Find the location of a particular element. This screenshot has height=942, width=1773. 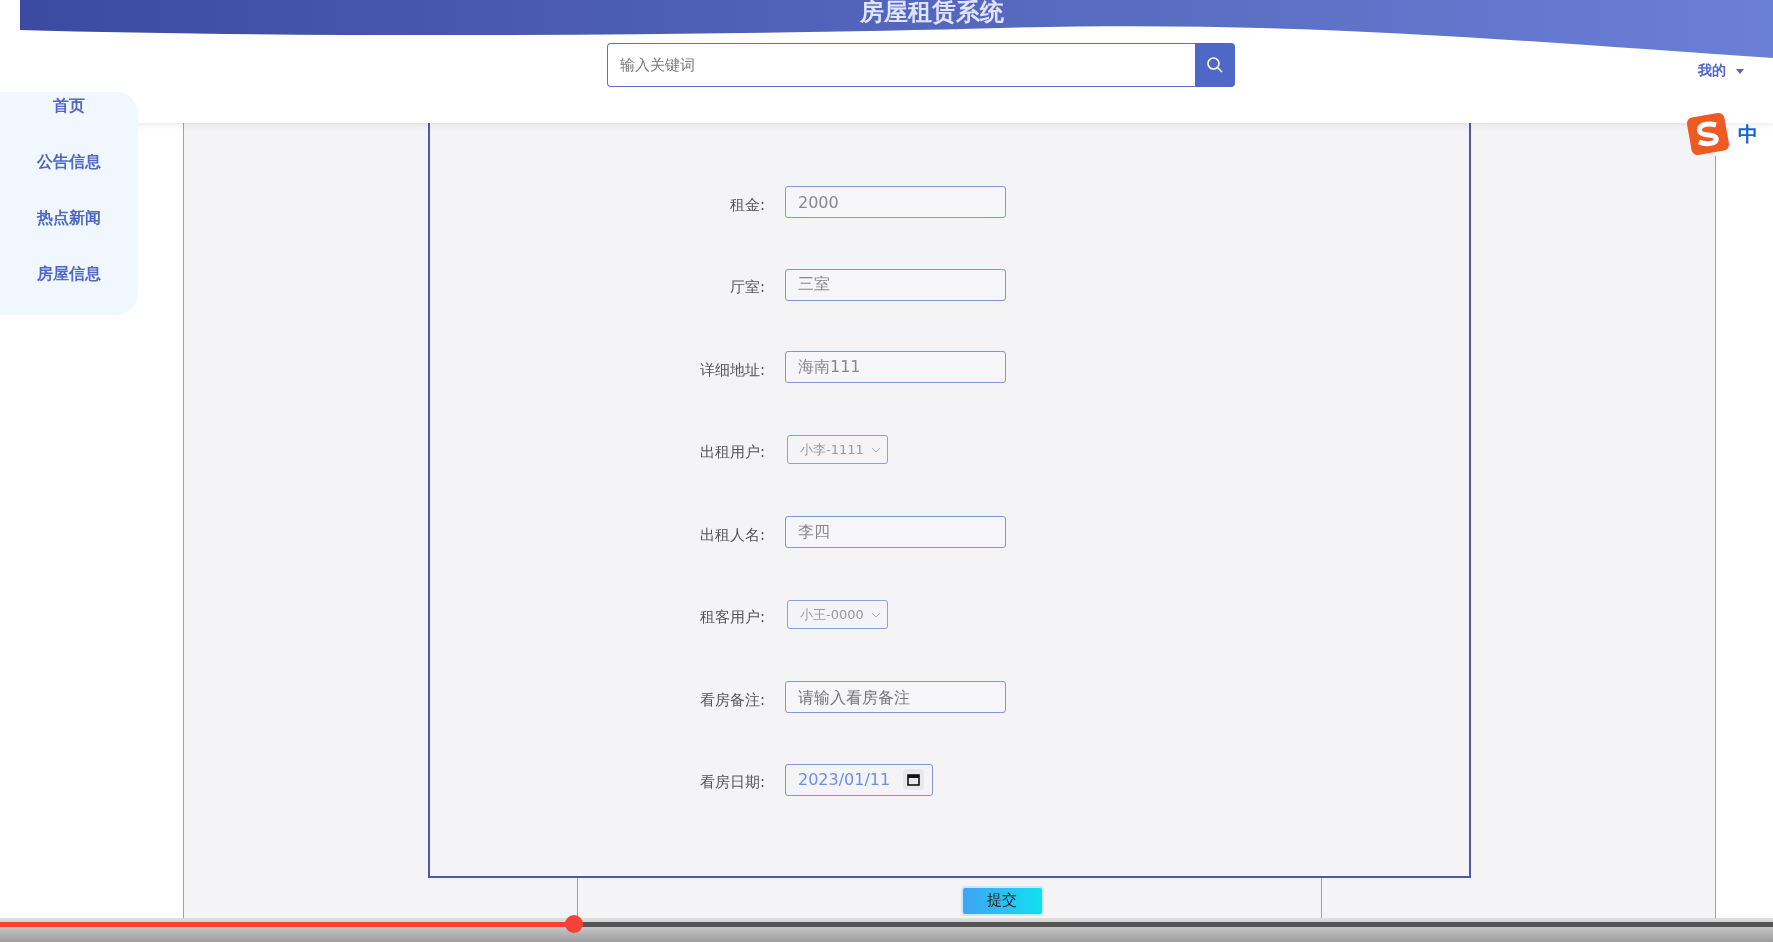

field-label: 厅室: is located at coordinates (747, 288).